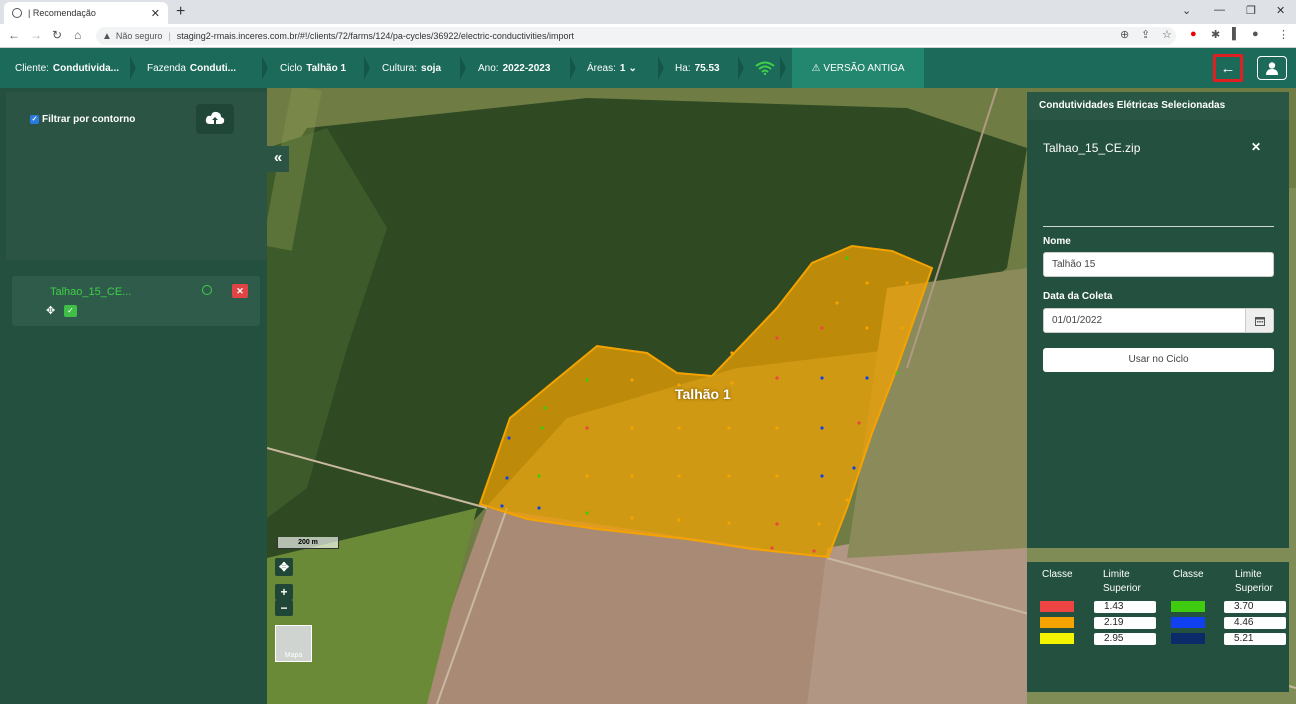  Describe the element at coordinates (765, 68) in the screenshot. I see `wifi-icon` at that location.